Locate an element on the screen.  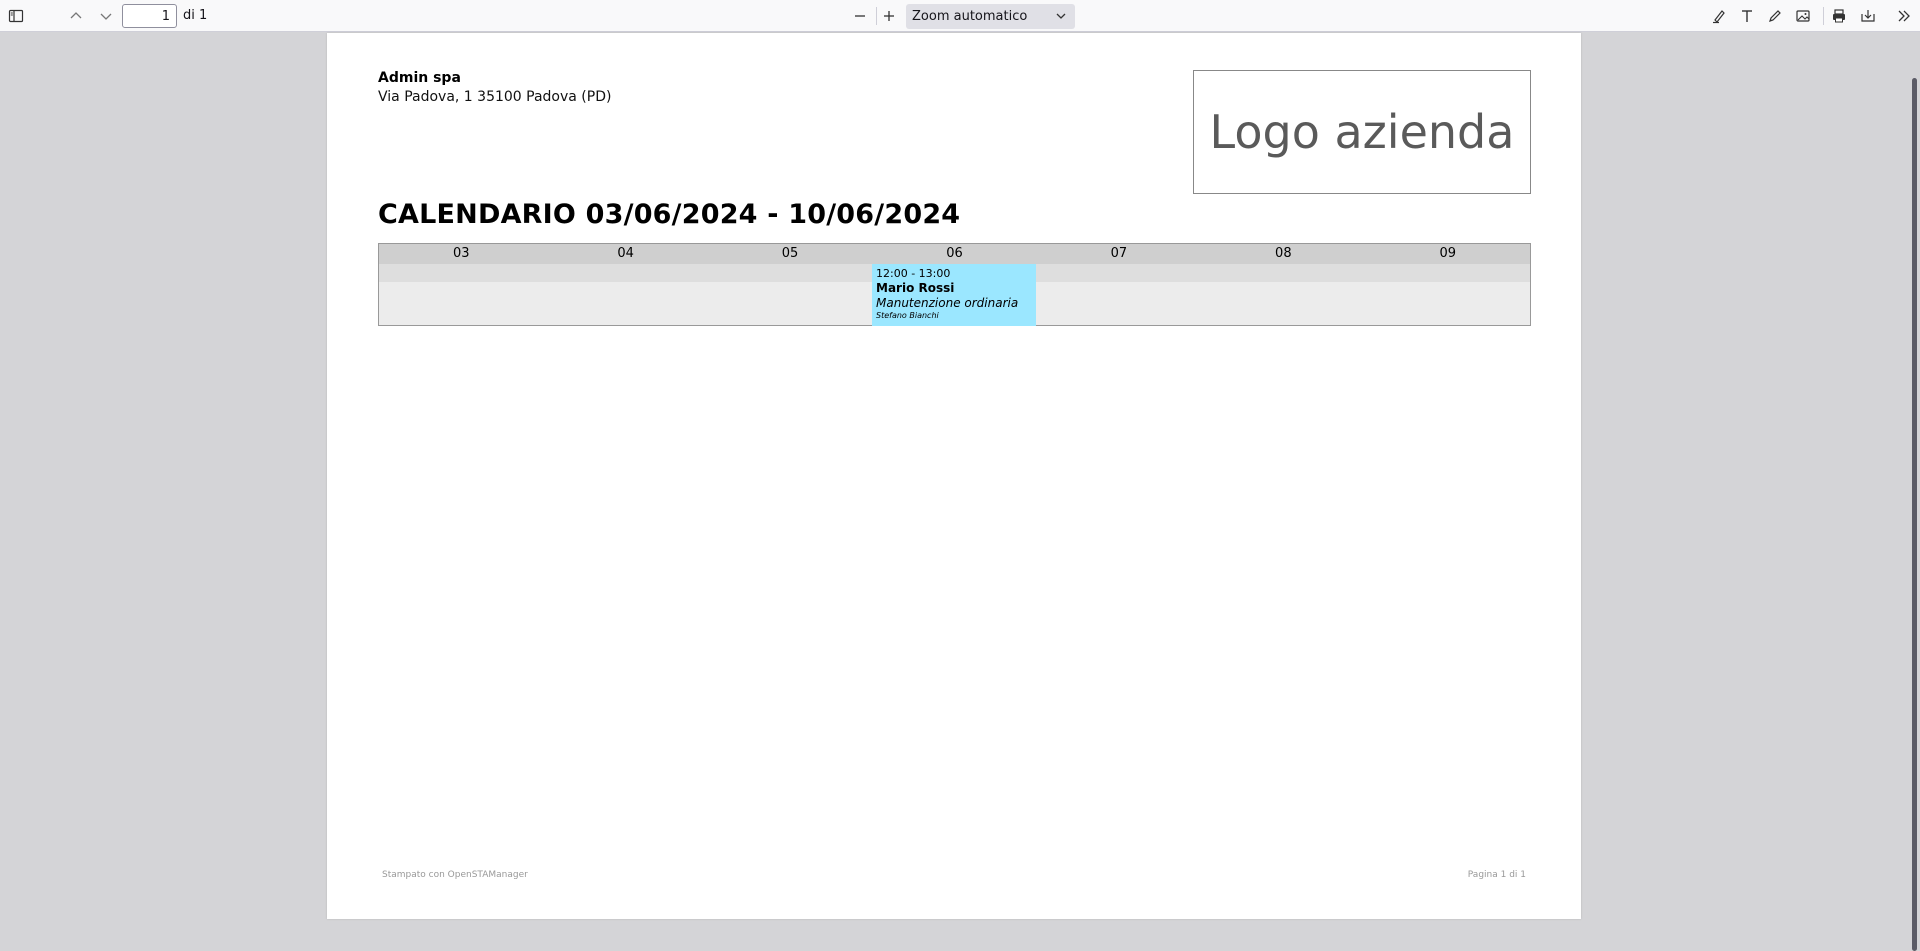
minus-icon is located at coordinates (860, 16).